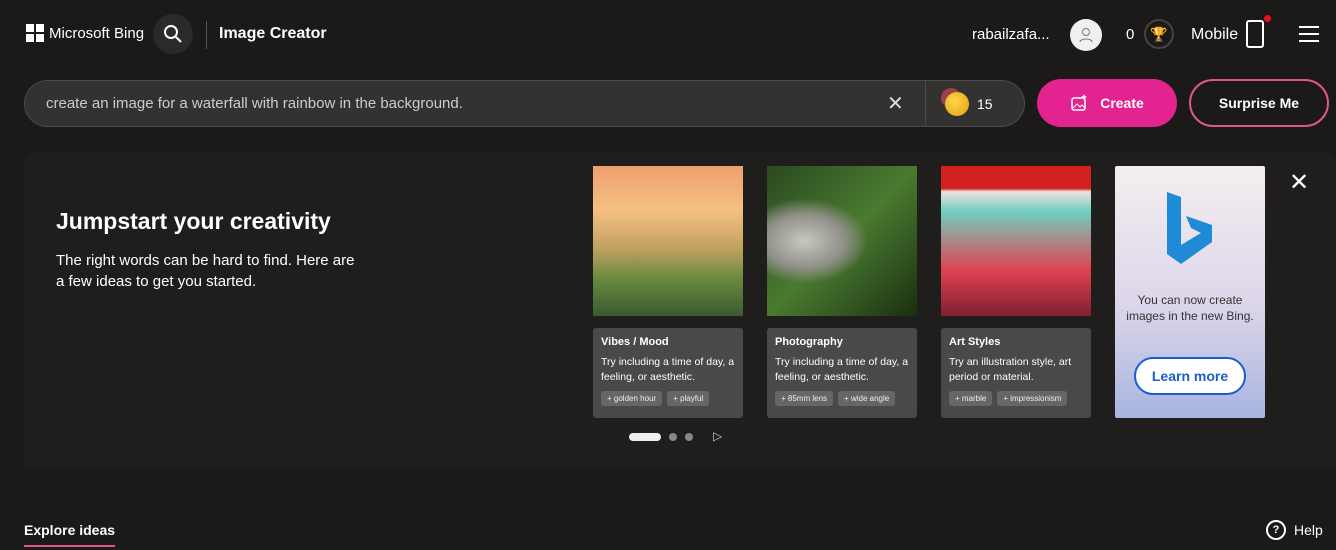 The height and width of the screenshot is (550, 1336). I want to click on chip-85mm-lens: + 85mm lens, so click(804, 398).